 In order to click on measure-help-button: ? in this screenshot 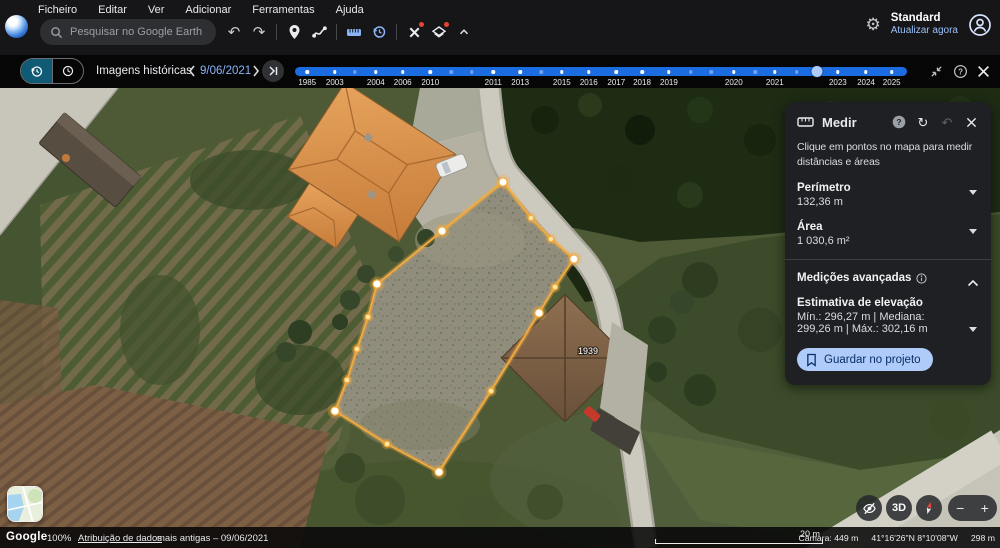, I will do `click(899, 122)`.